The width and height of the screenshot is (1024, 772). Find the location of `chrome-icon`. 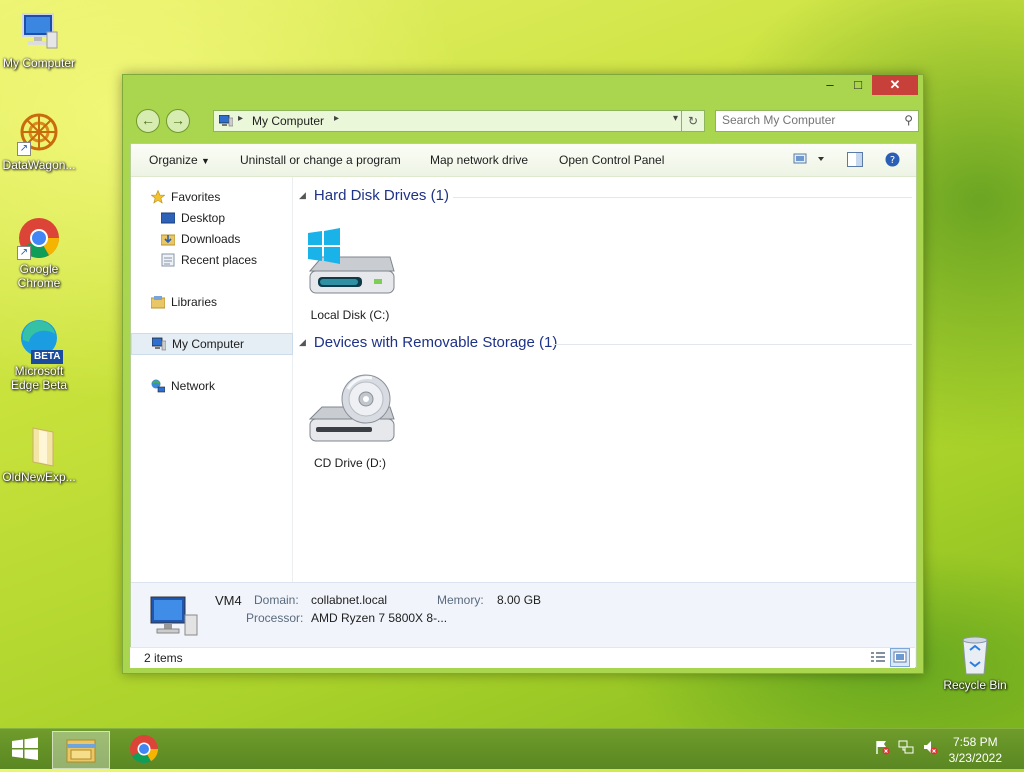

chrome-icon is located at coordinates (144, 749).